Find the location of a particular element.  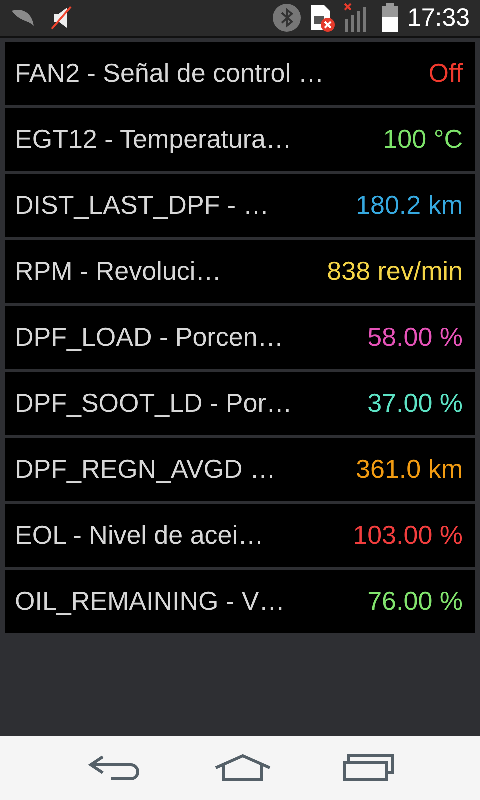

sensor-value: 361.0 km is located at coordinates (409, 469).